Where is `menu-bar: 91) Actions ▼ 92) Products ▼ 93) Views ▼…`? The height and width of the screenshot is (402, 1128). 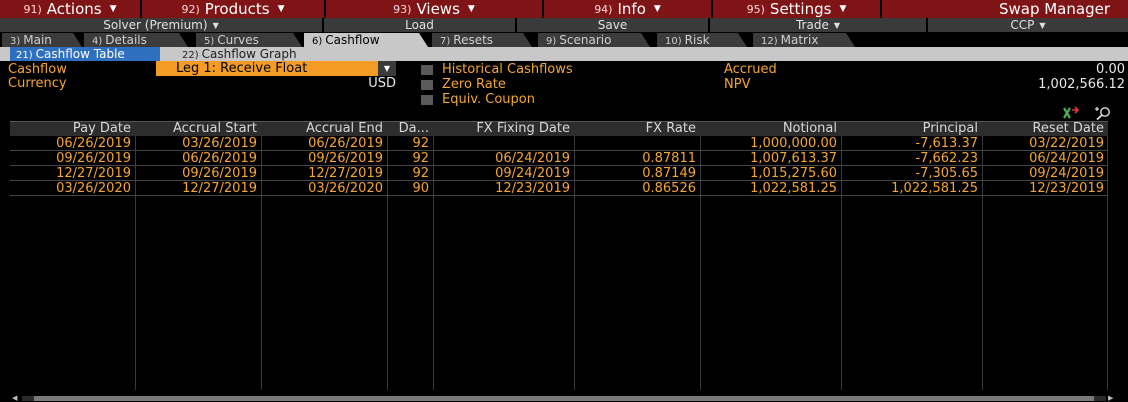 menu-bar: 91) Actions ▼ 92) Products ▼ 93) Views ▼… is located at coordinates (564, 9).